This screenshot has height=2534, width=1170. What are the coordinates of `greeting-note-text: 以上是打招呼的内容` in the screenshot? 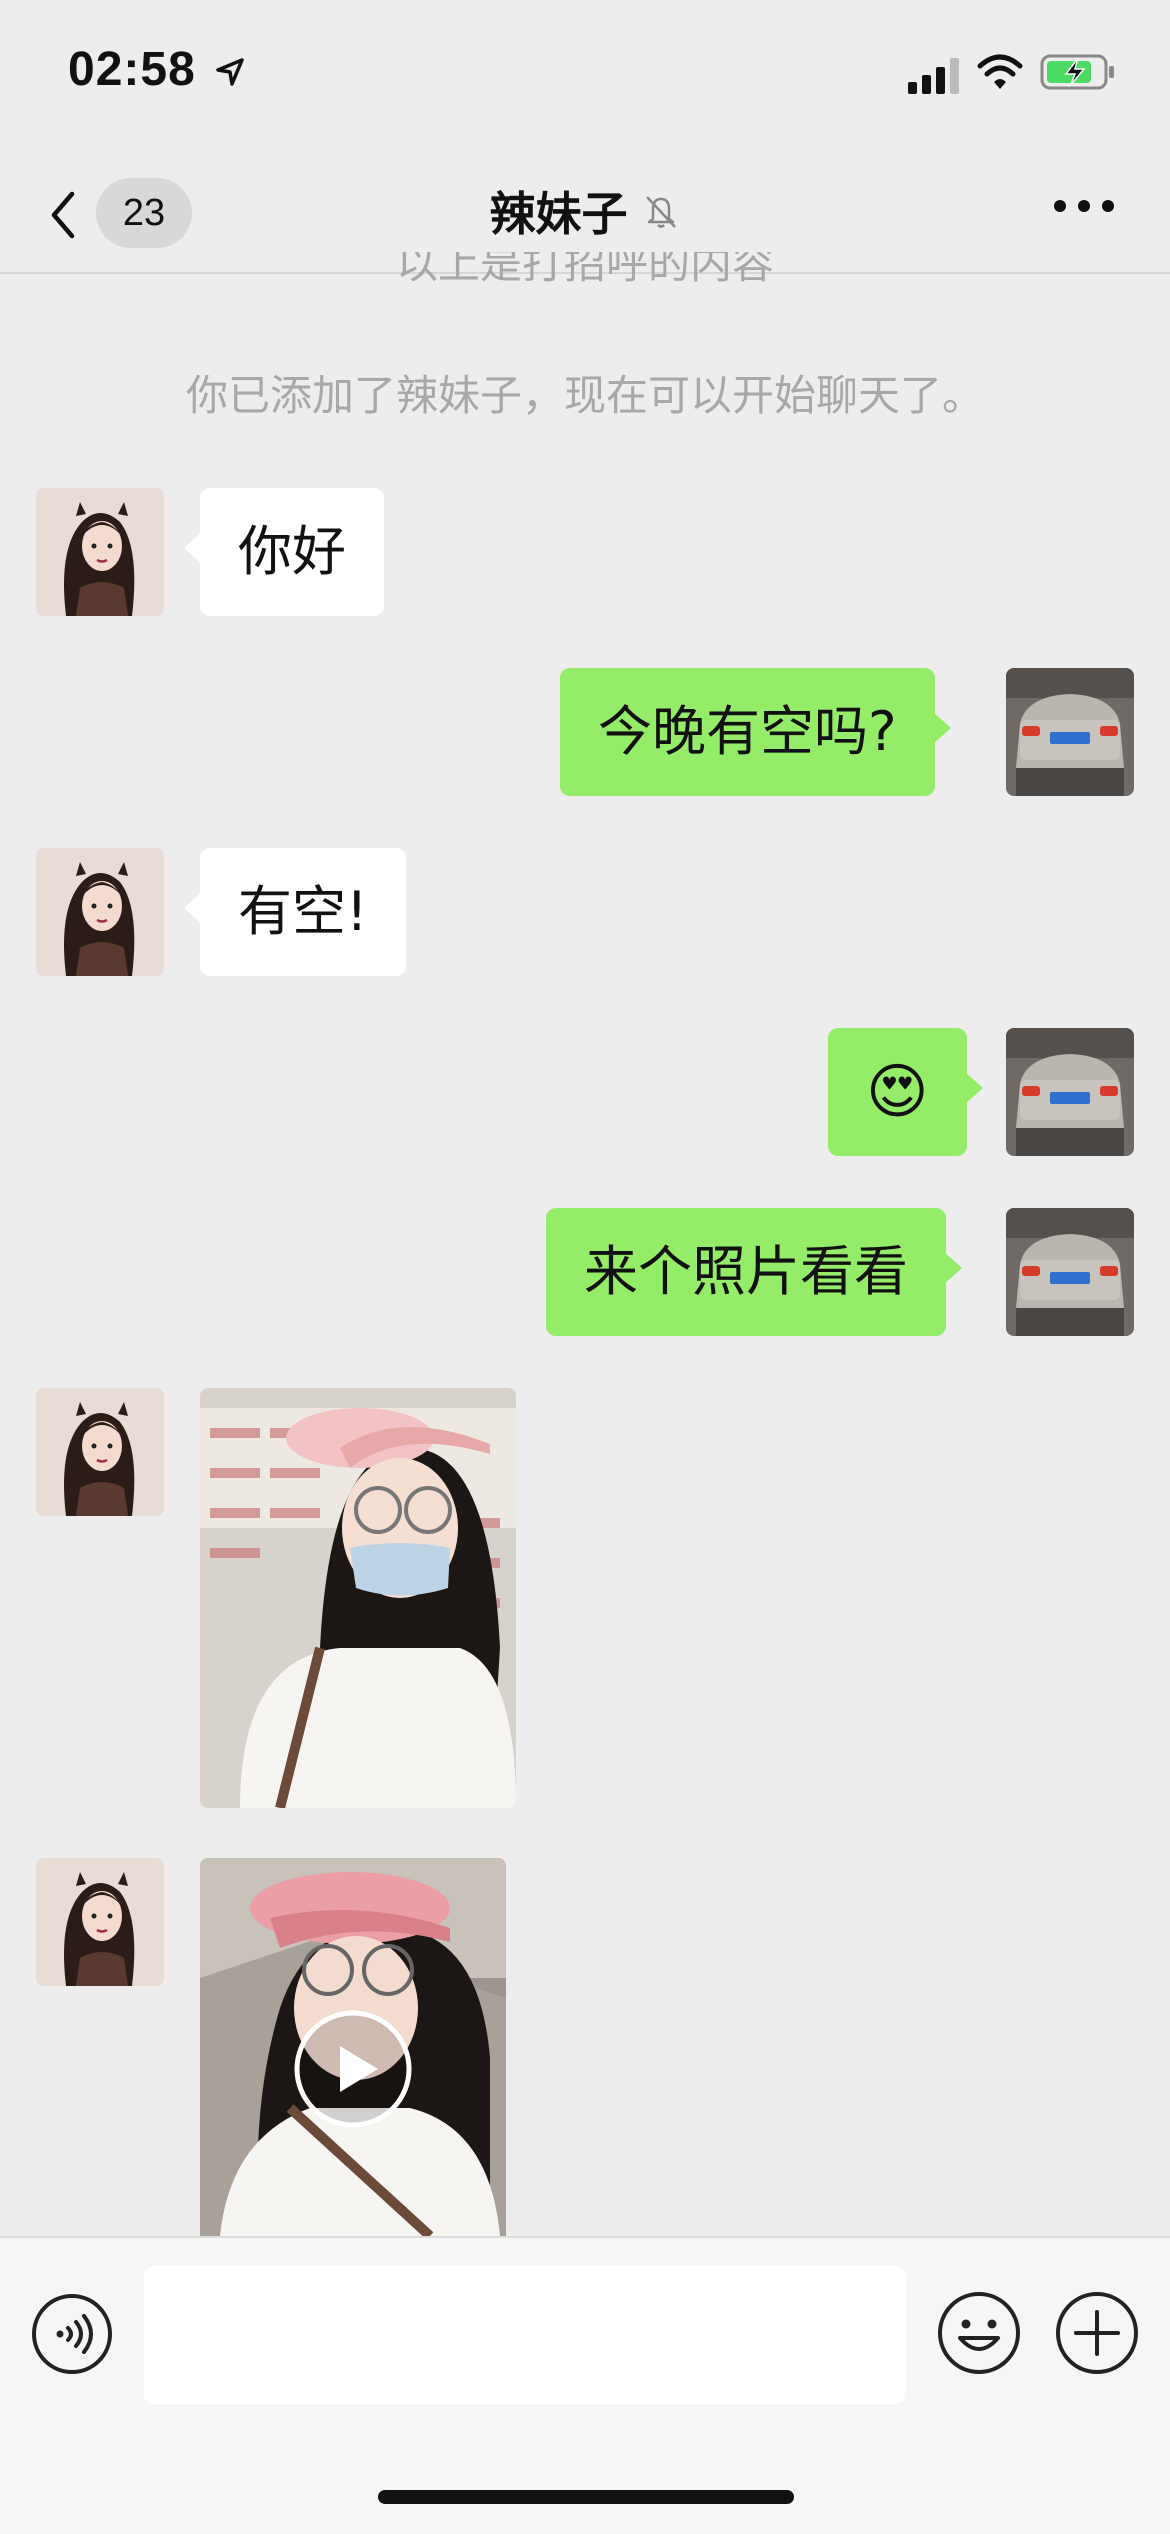 It's located at (584, 270).